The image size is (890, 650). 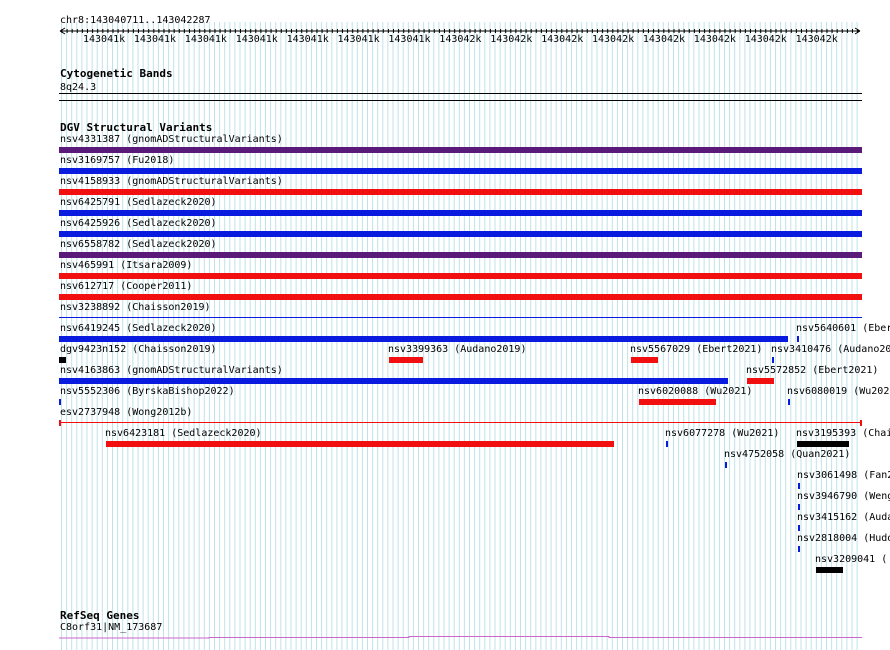 I want to click on dgv-feature-label: nsv4163863 (gnomADStructuralVariants), so click(x=171, y=370).